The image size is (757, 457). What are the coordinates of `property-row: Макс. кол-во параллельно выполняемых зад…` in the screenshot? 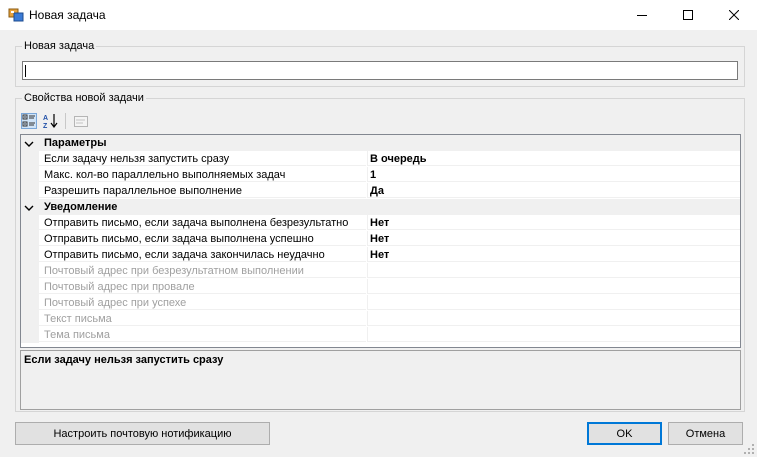 It's located at (380, 175).